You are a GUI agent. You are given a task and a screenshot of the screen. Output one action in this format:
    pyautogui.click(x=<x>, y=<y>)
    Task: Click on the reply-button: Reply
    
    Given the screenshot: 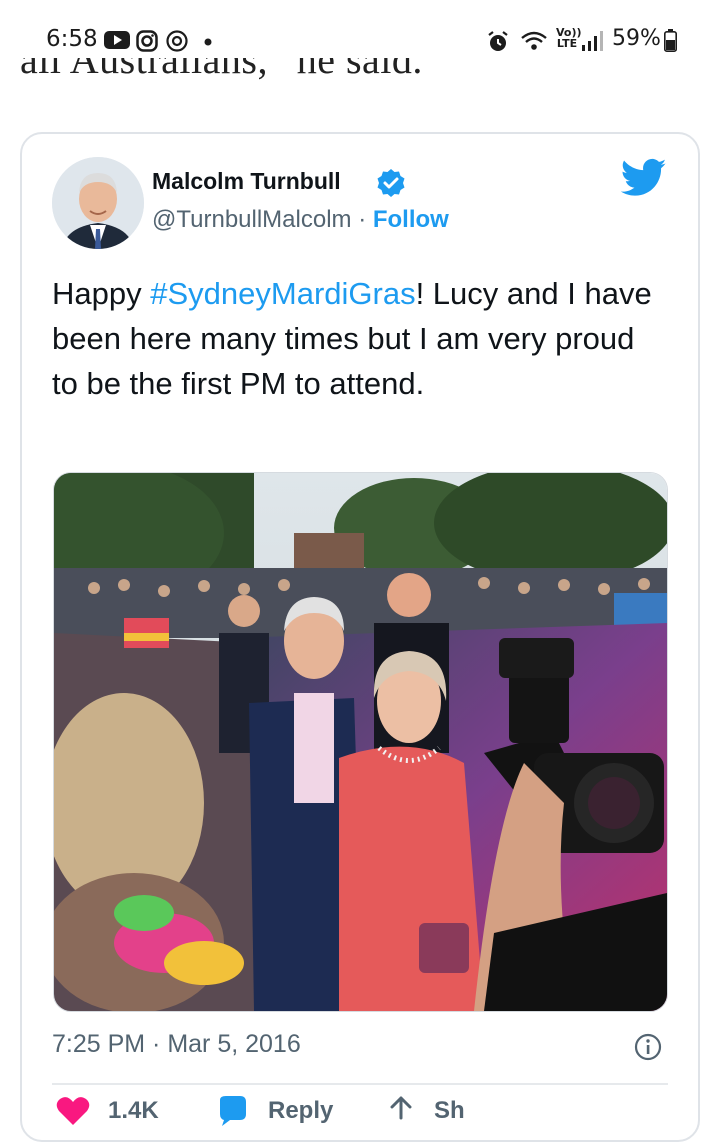 What is the action you would take?
    pyautogui.click(x=274, y=1111)
    